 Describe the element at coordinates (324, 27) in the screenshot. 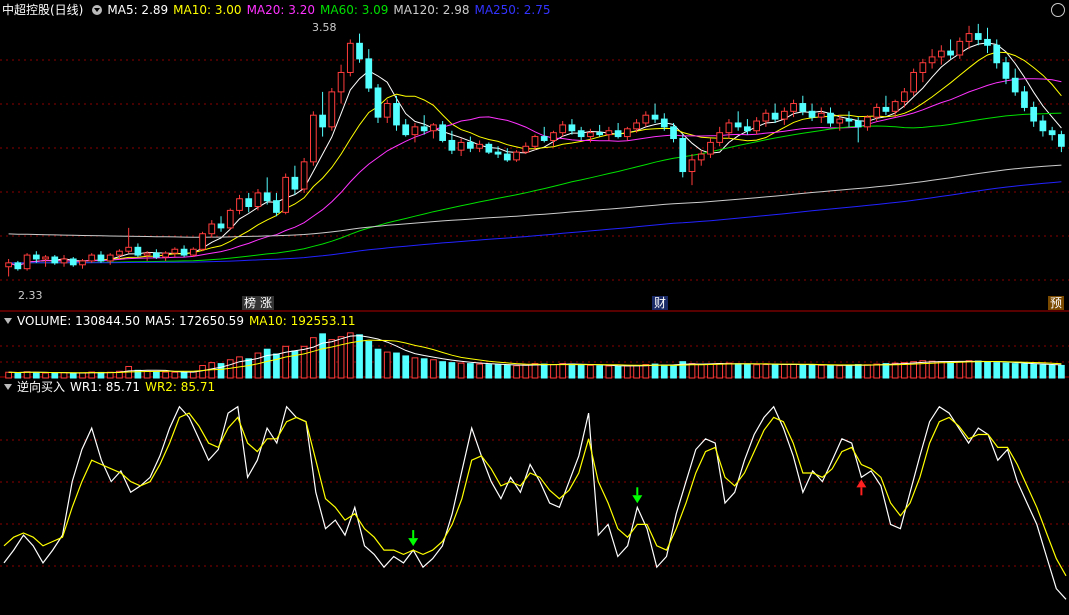

I see `high-price-label: 3.58` at that location.